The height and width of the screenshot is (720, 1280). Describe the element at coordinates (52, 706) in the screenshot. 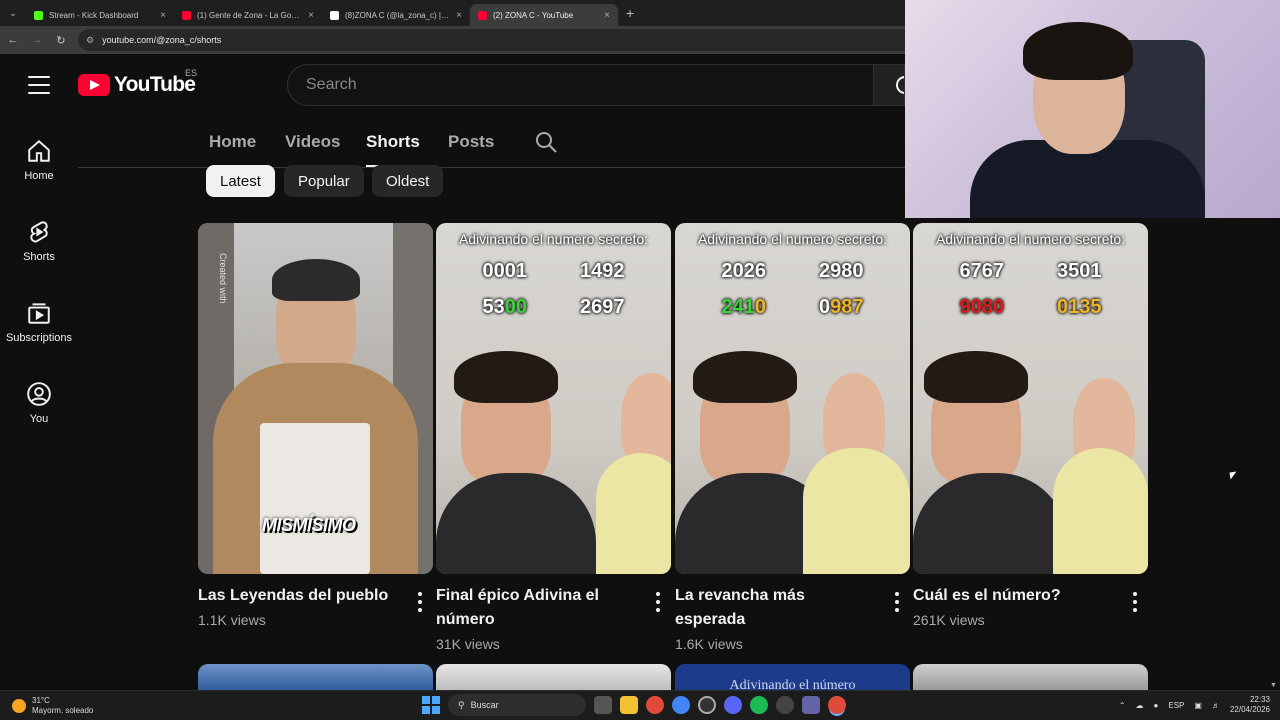

I see `weather-widget: 31°C Mayorm. soleado` at that location.